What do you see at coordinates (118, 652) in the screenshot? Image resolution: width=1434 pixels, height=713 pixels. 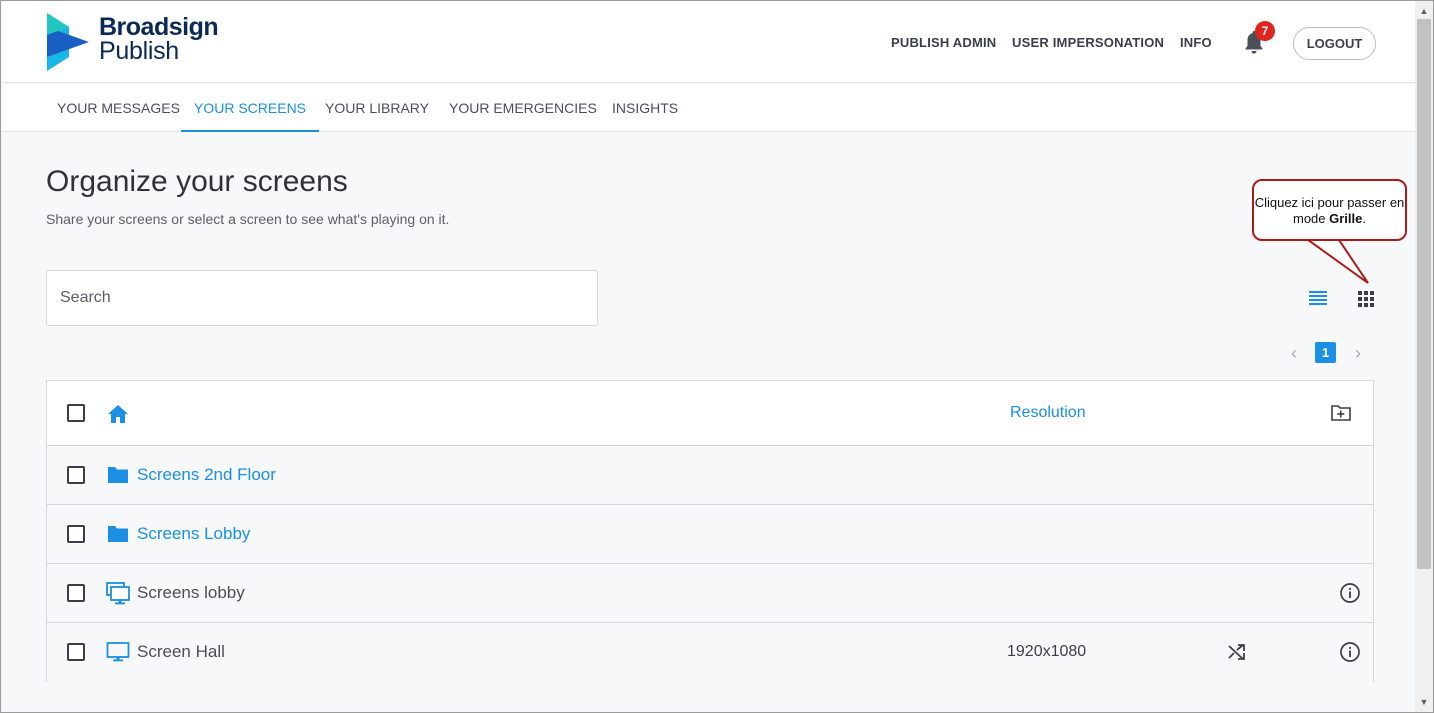 I see `screen-icon` at bounding box center [118, 652].